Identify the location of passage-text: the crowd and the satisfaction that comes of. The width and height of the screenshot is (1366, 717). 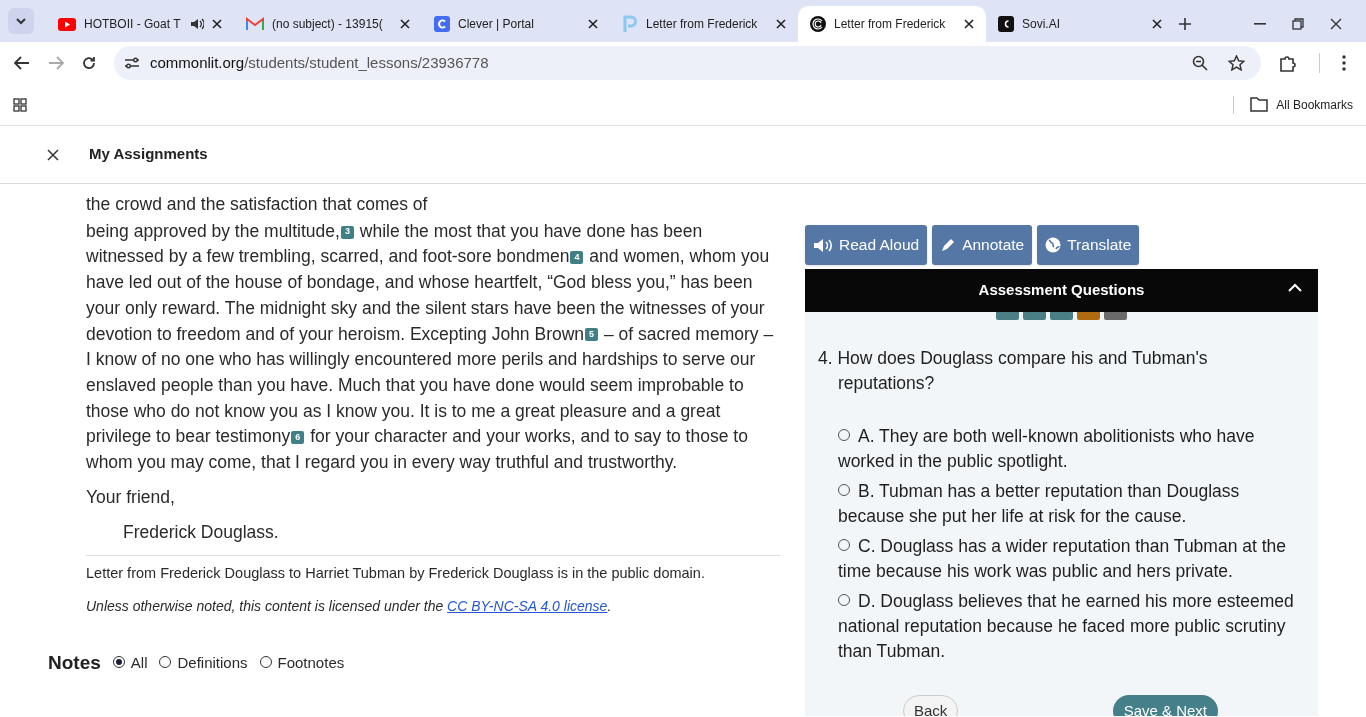
(257, 204).